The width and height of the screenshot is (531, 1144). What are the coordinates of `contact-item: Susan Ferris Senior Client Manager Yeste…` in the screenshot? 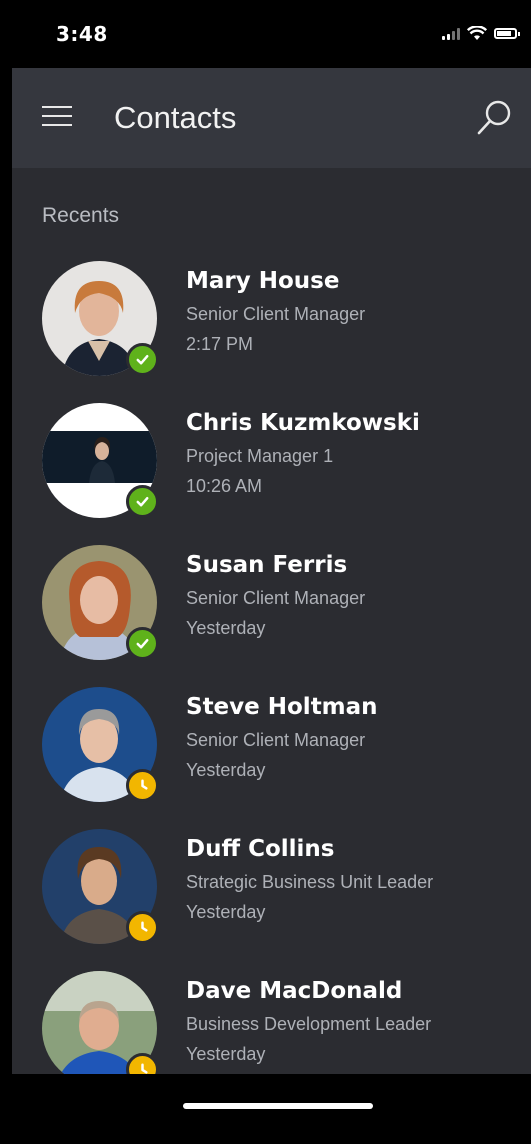 It's located at (271, 613).